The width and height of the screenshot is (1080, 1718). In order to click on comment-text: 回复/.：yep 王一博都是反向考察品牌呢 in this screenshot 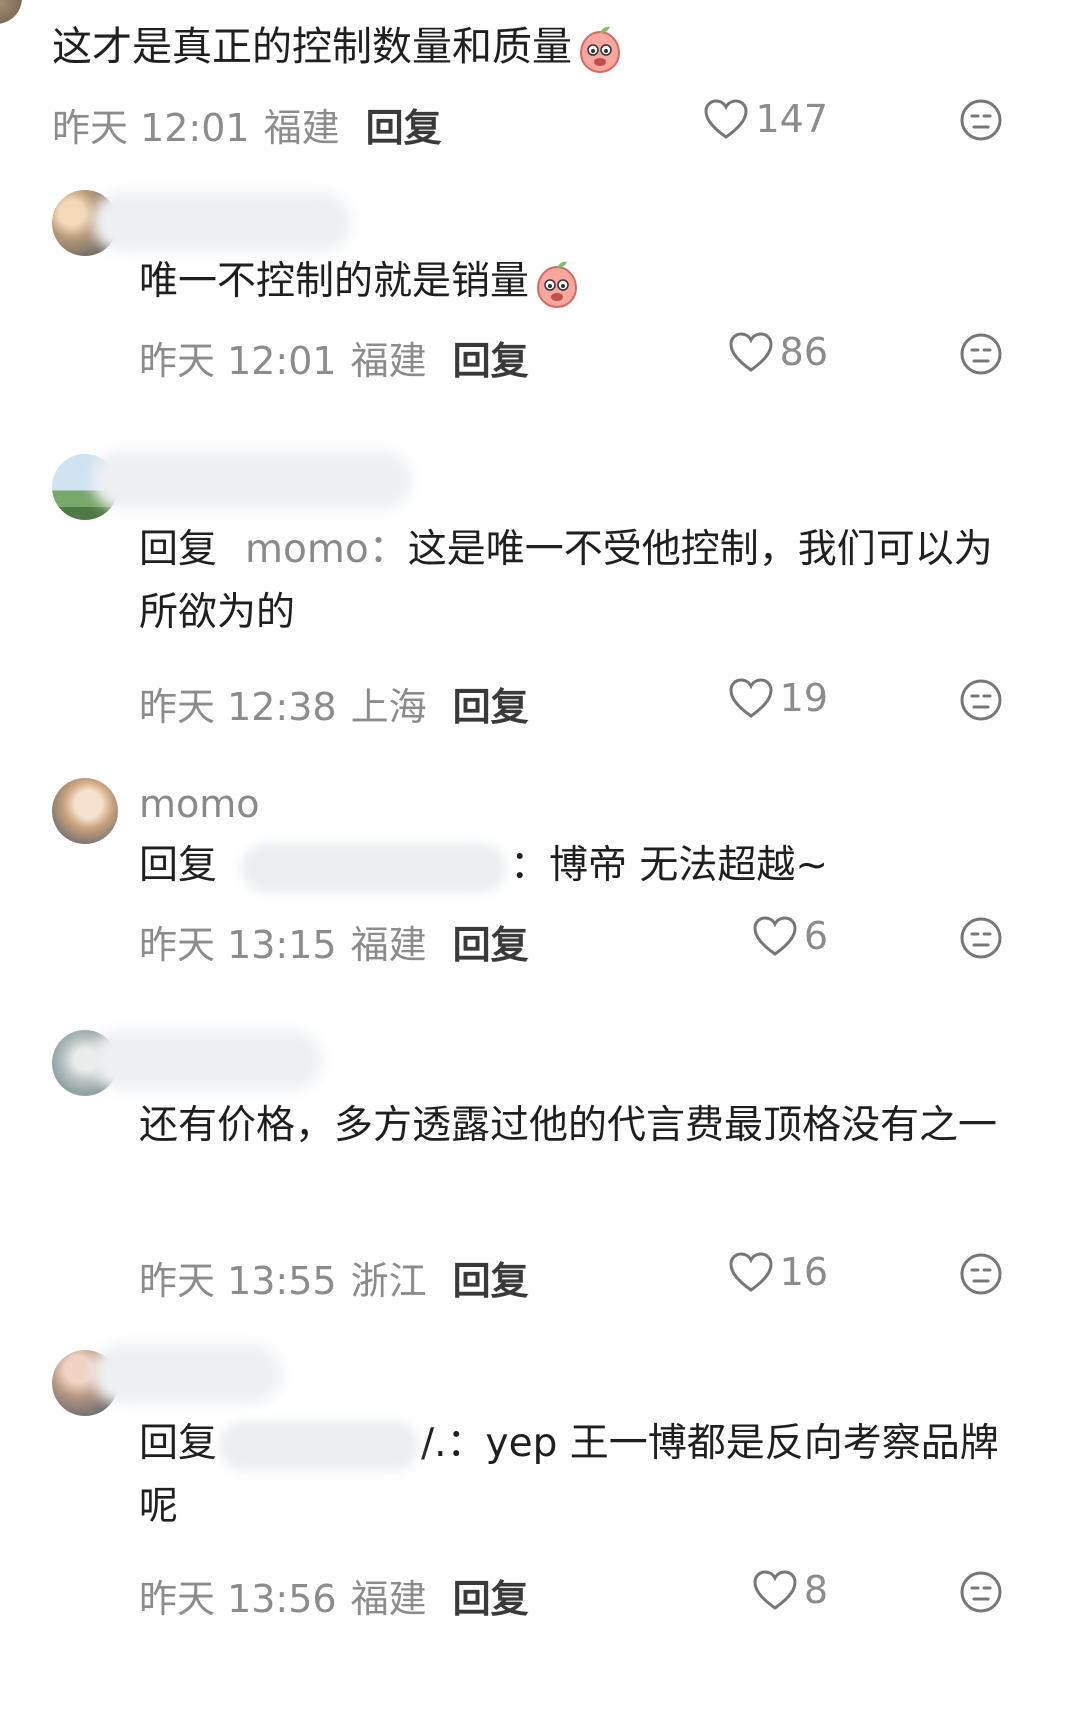, I will do `click(569, 1474)`.